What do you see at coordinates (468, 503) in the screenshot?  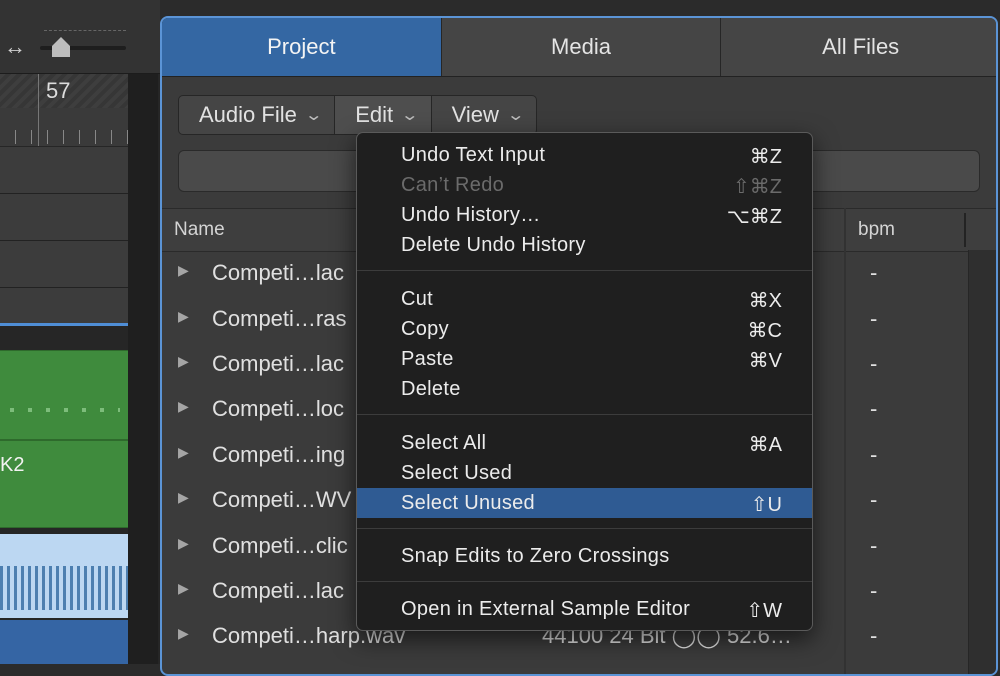 I see `menu-item-label: Select Unused` at bounding box center [468, 503].